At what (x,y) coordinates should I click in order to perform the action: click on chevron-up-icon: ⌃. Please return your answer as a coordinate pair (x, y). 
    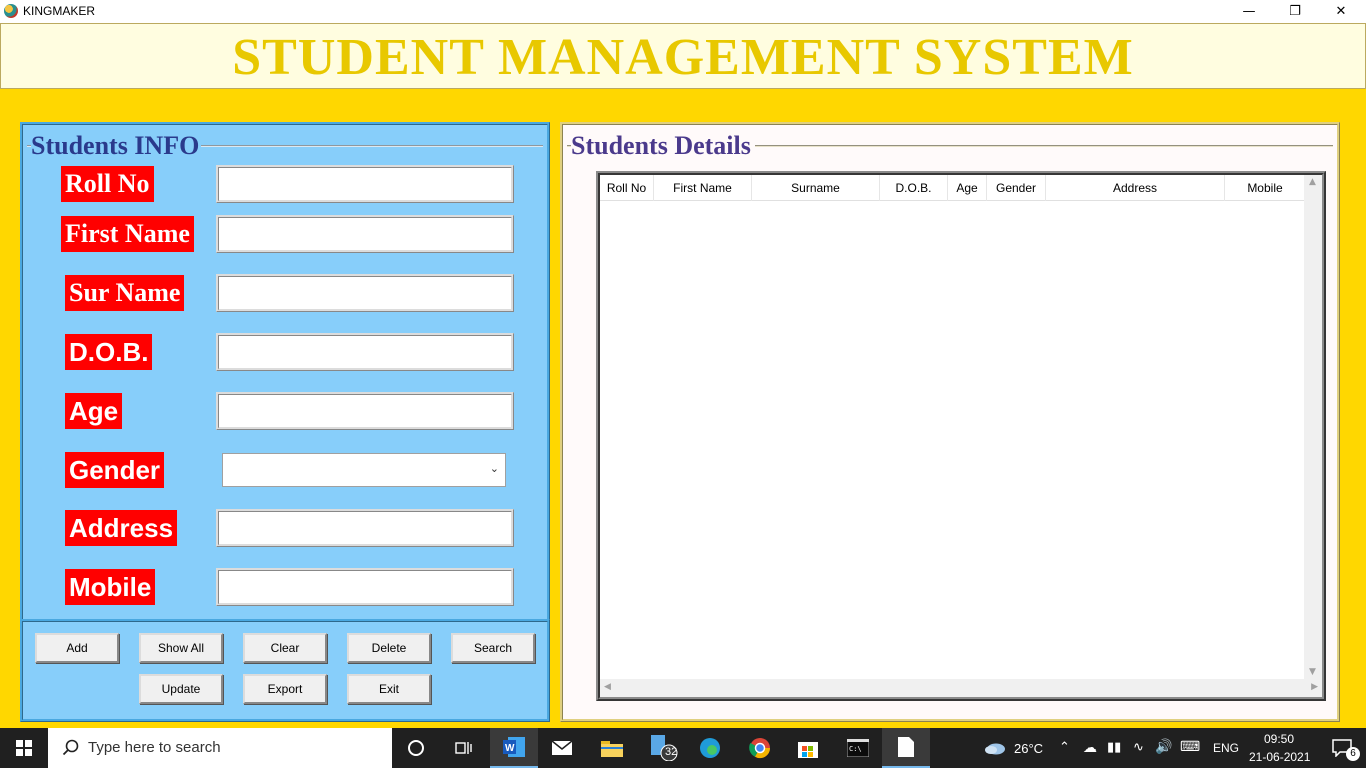
    Looking at the image, I should click on (1064, 747).